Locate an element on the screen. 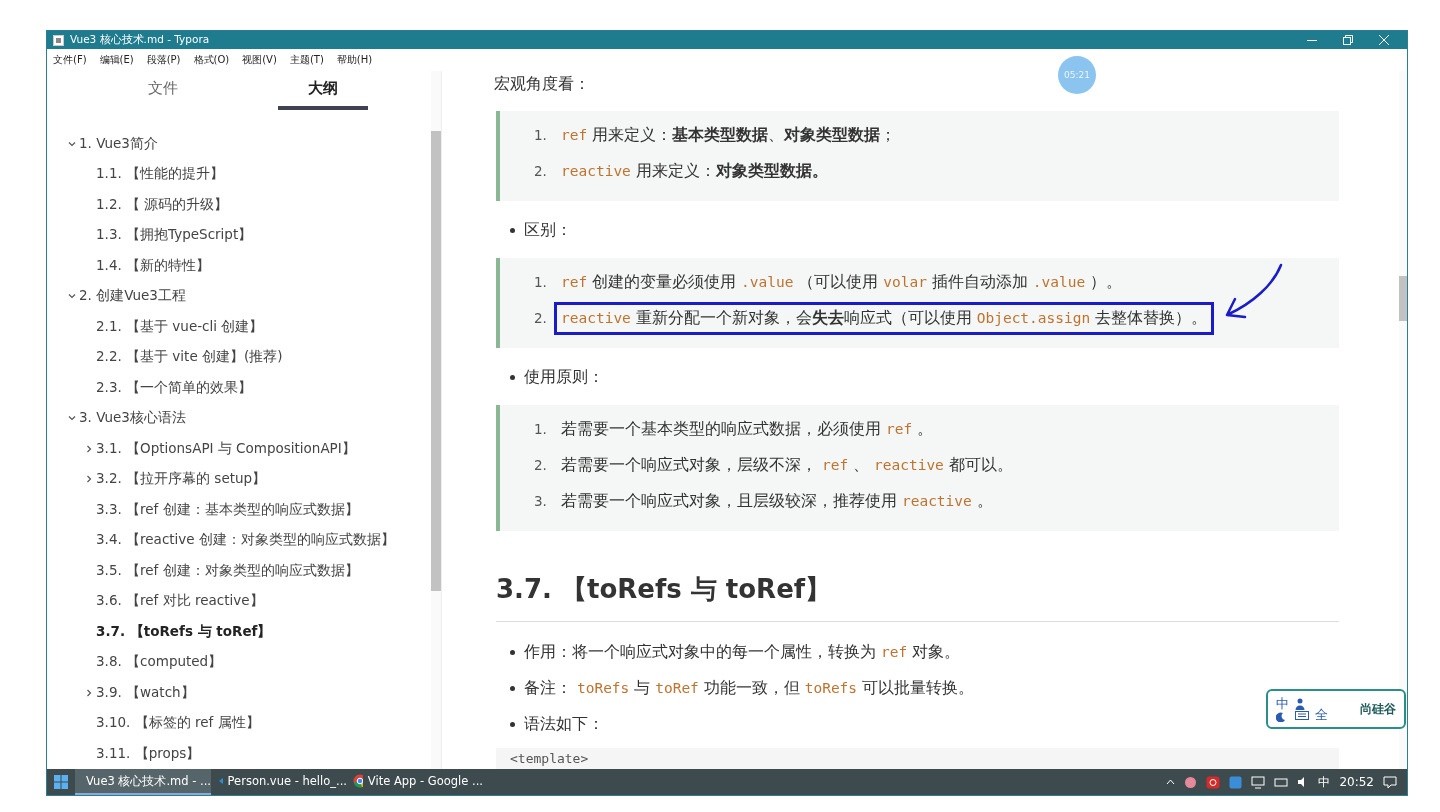 The width and height of the screenshot is (1440, 812). outline-item: 1. Vue3简介 is located at coordinates (239, 143).